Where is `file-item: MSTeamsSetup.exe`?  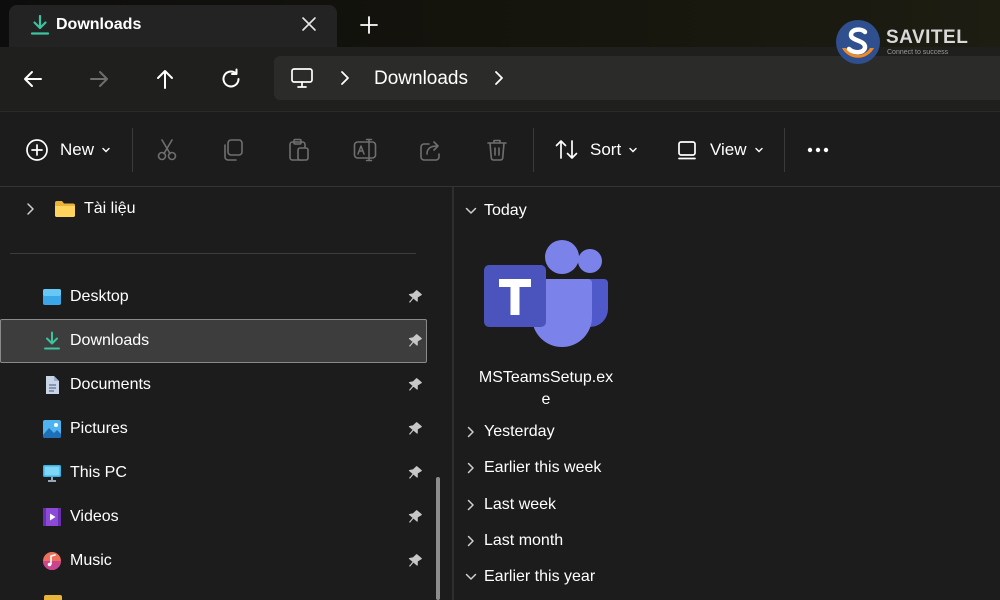
file-item: MSTeamsSetup.exe is located at coordinates (546, 325).